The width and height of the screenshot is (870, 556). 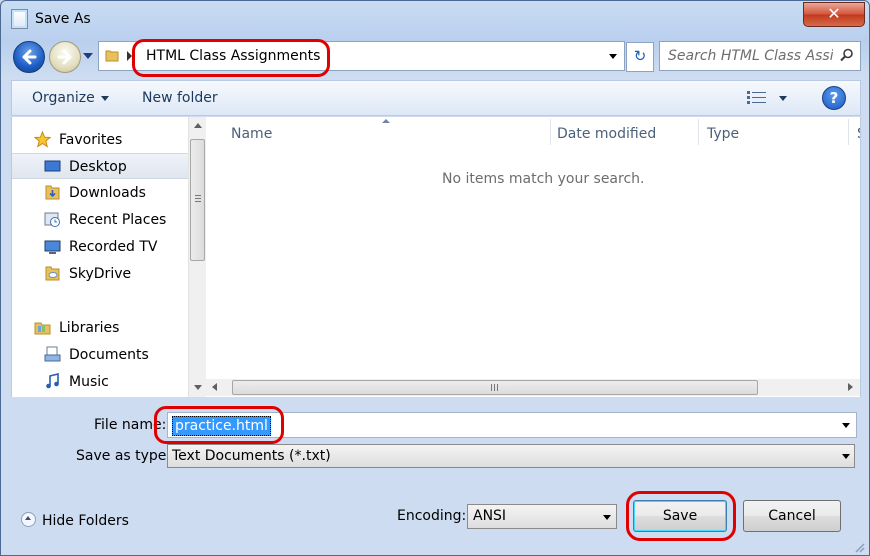 I want to click on back-arrow-icon, so click(x=29, y=57).